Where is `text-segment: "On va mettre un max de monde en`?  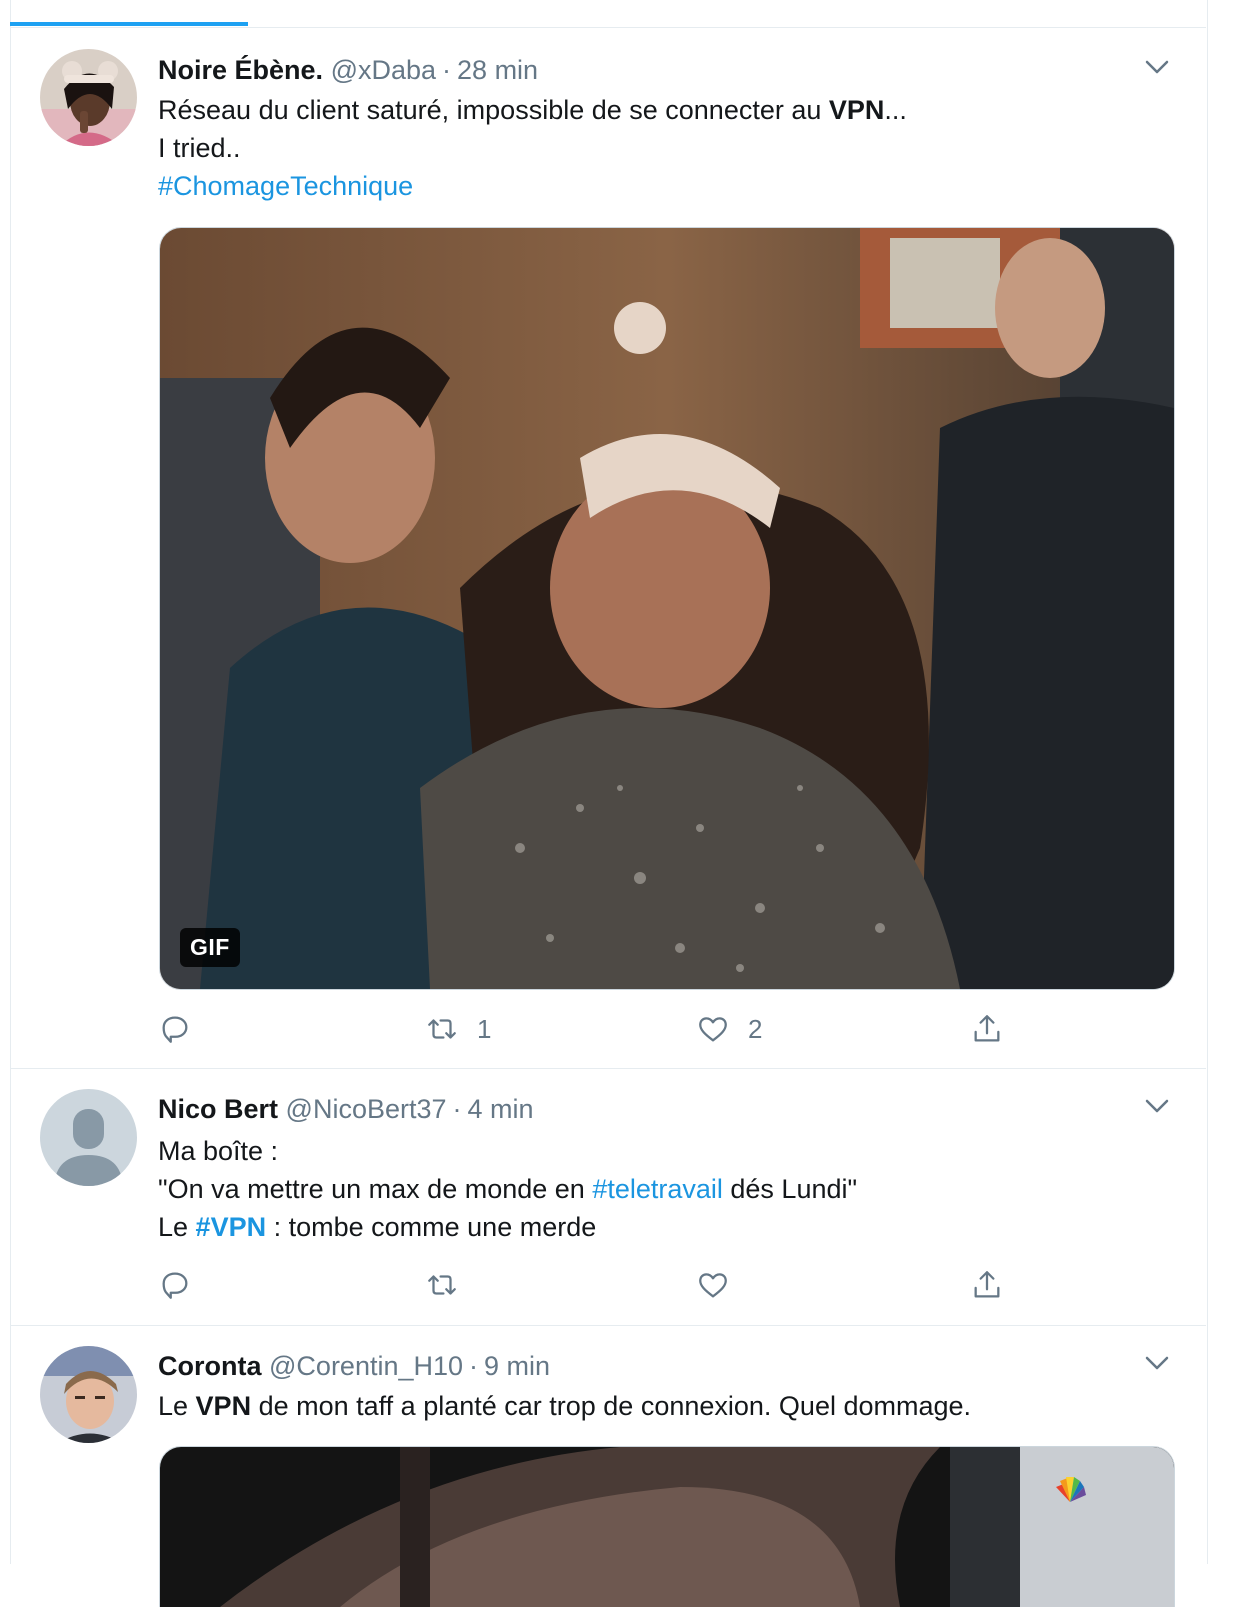
text-segment: "On va mettre un max de monde en is located at coordinates (375, 1189).